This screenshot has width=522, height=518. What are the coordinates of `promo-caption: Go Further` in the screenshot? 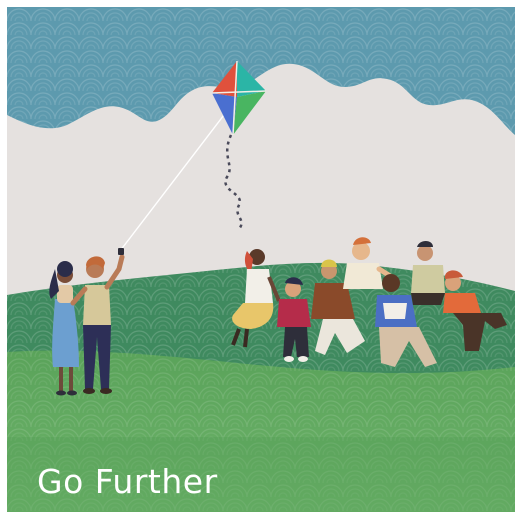 It's located at (127, 481).